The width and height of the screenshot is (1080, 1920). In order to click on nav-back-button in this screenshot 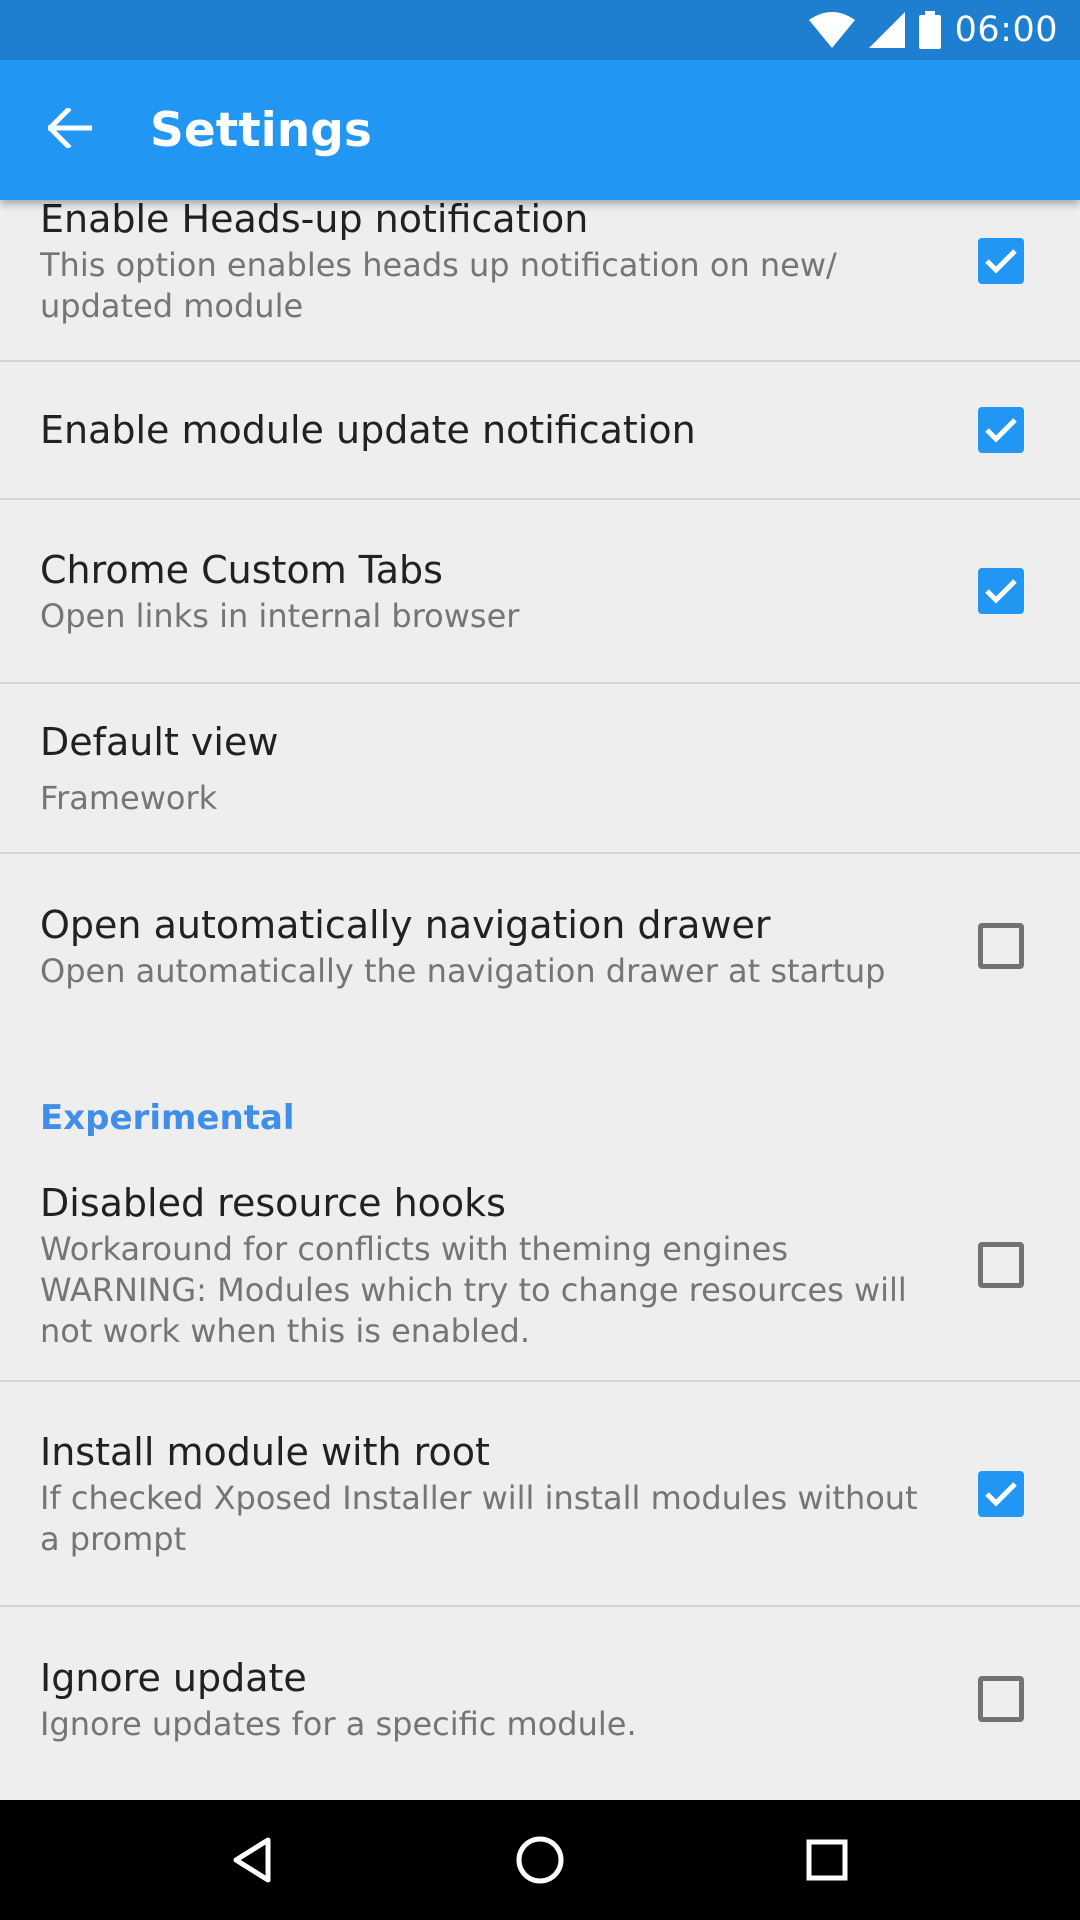, I will do `click(253, 1860)`.